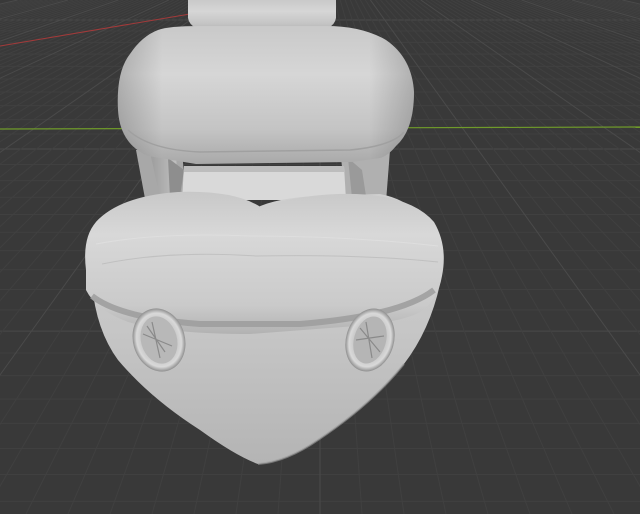 The height and width of the screenshot is (514, 640). Describe the element at coordinates (265, 95) in the screenshot. I see `upper-cabin-shading` at that location.